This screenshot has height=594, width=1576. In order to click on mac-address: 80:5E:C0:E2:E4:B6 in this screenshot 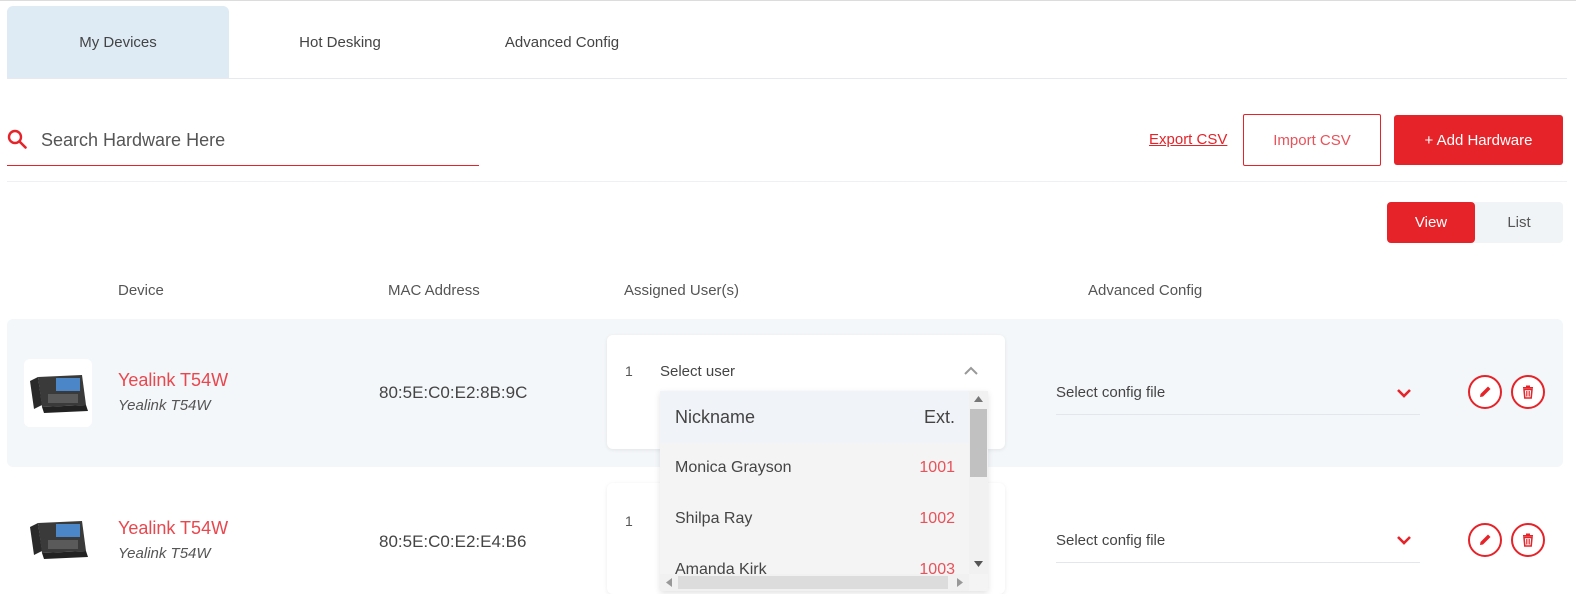, I will do `click(453, 541)`.